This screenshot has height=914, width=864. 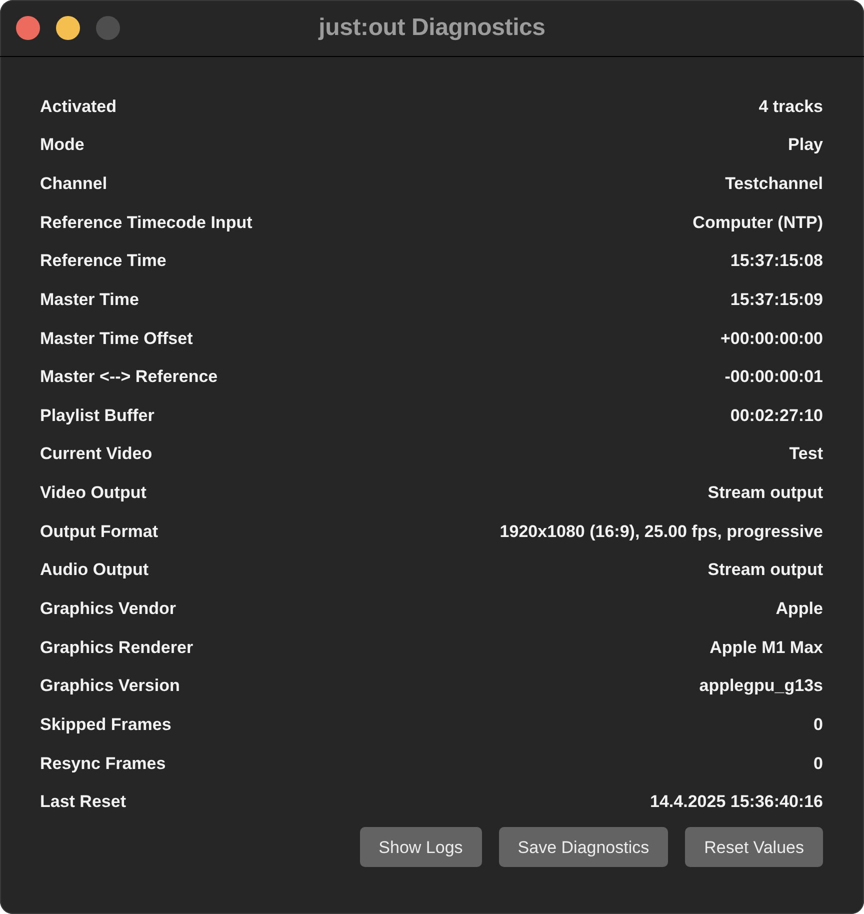 What do you see at coordinates (776, 415) in the screenshot?
I see `field-value: 00:02:27:10` at bounding box center [776, 415].